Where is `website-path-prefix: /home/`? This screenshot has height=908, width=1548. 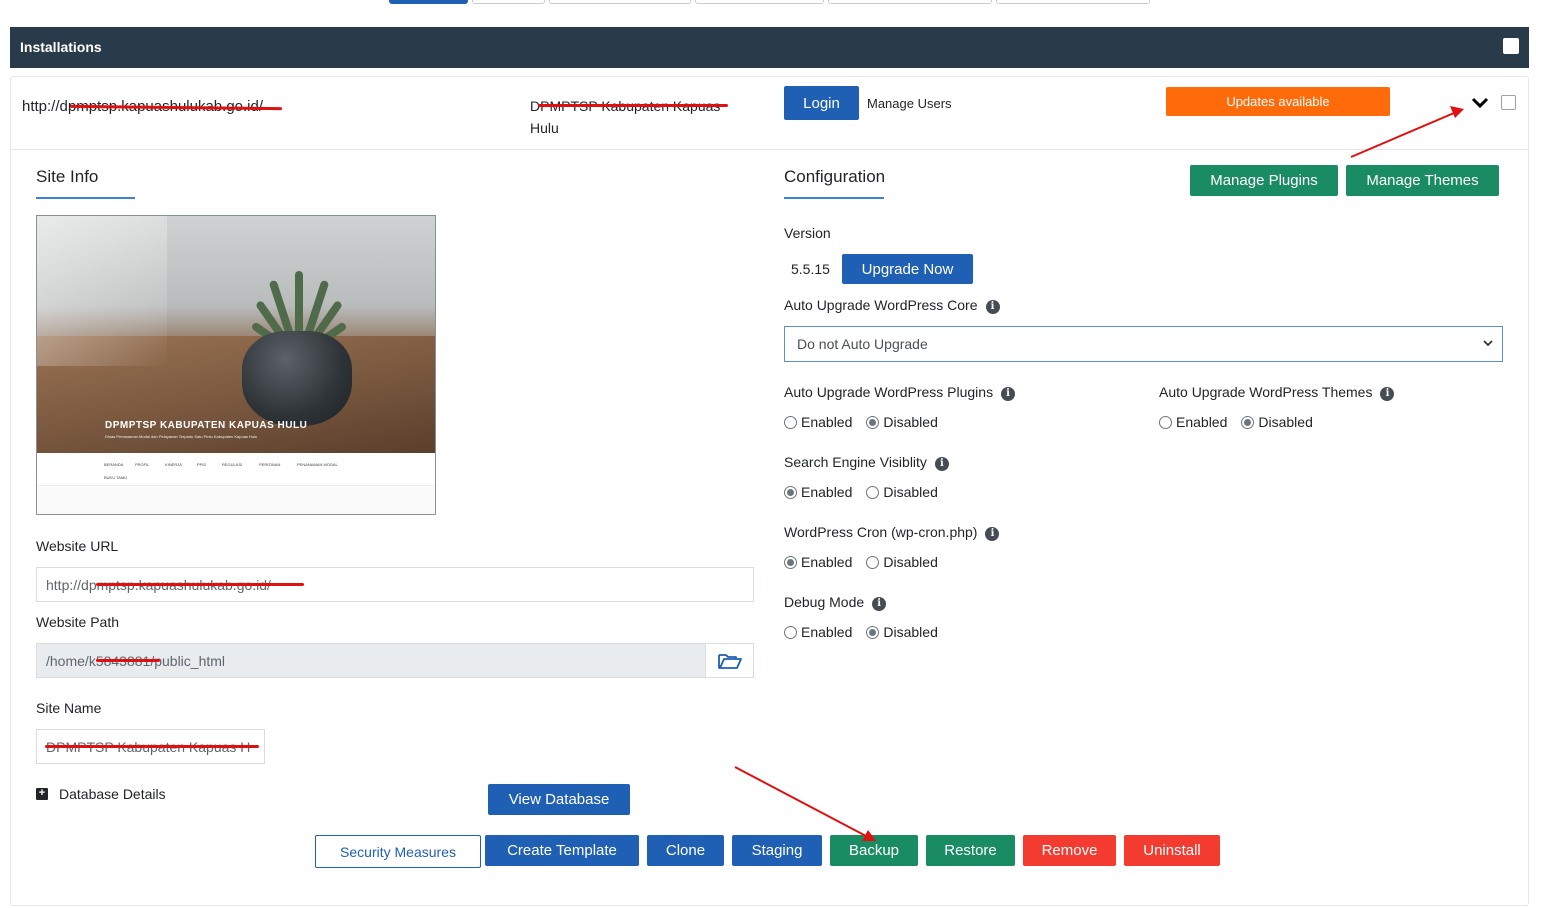 website-path-prefix: /home/ is located at coordinates (67, 660).